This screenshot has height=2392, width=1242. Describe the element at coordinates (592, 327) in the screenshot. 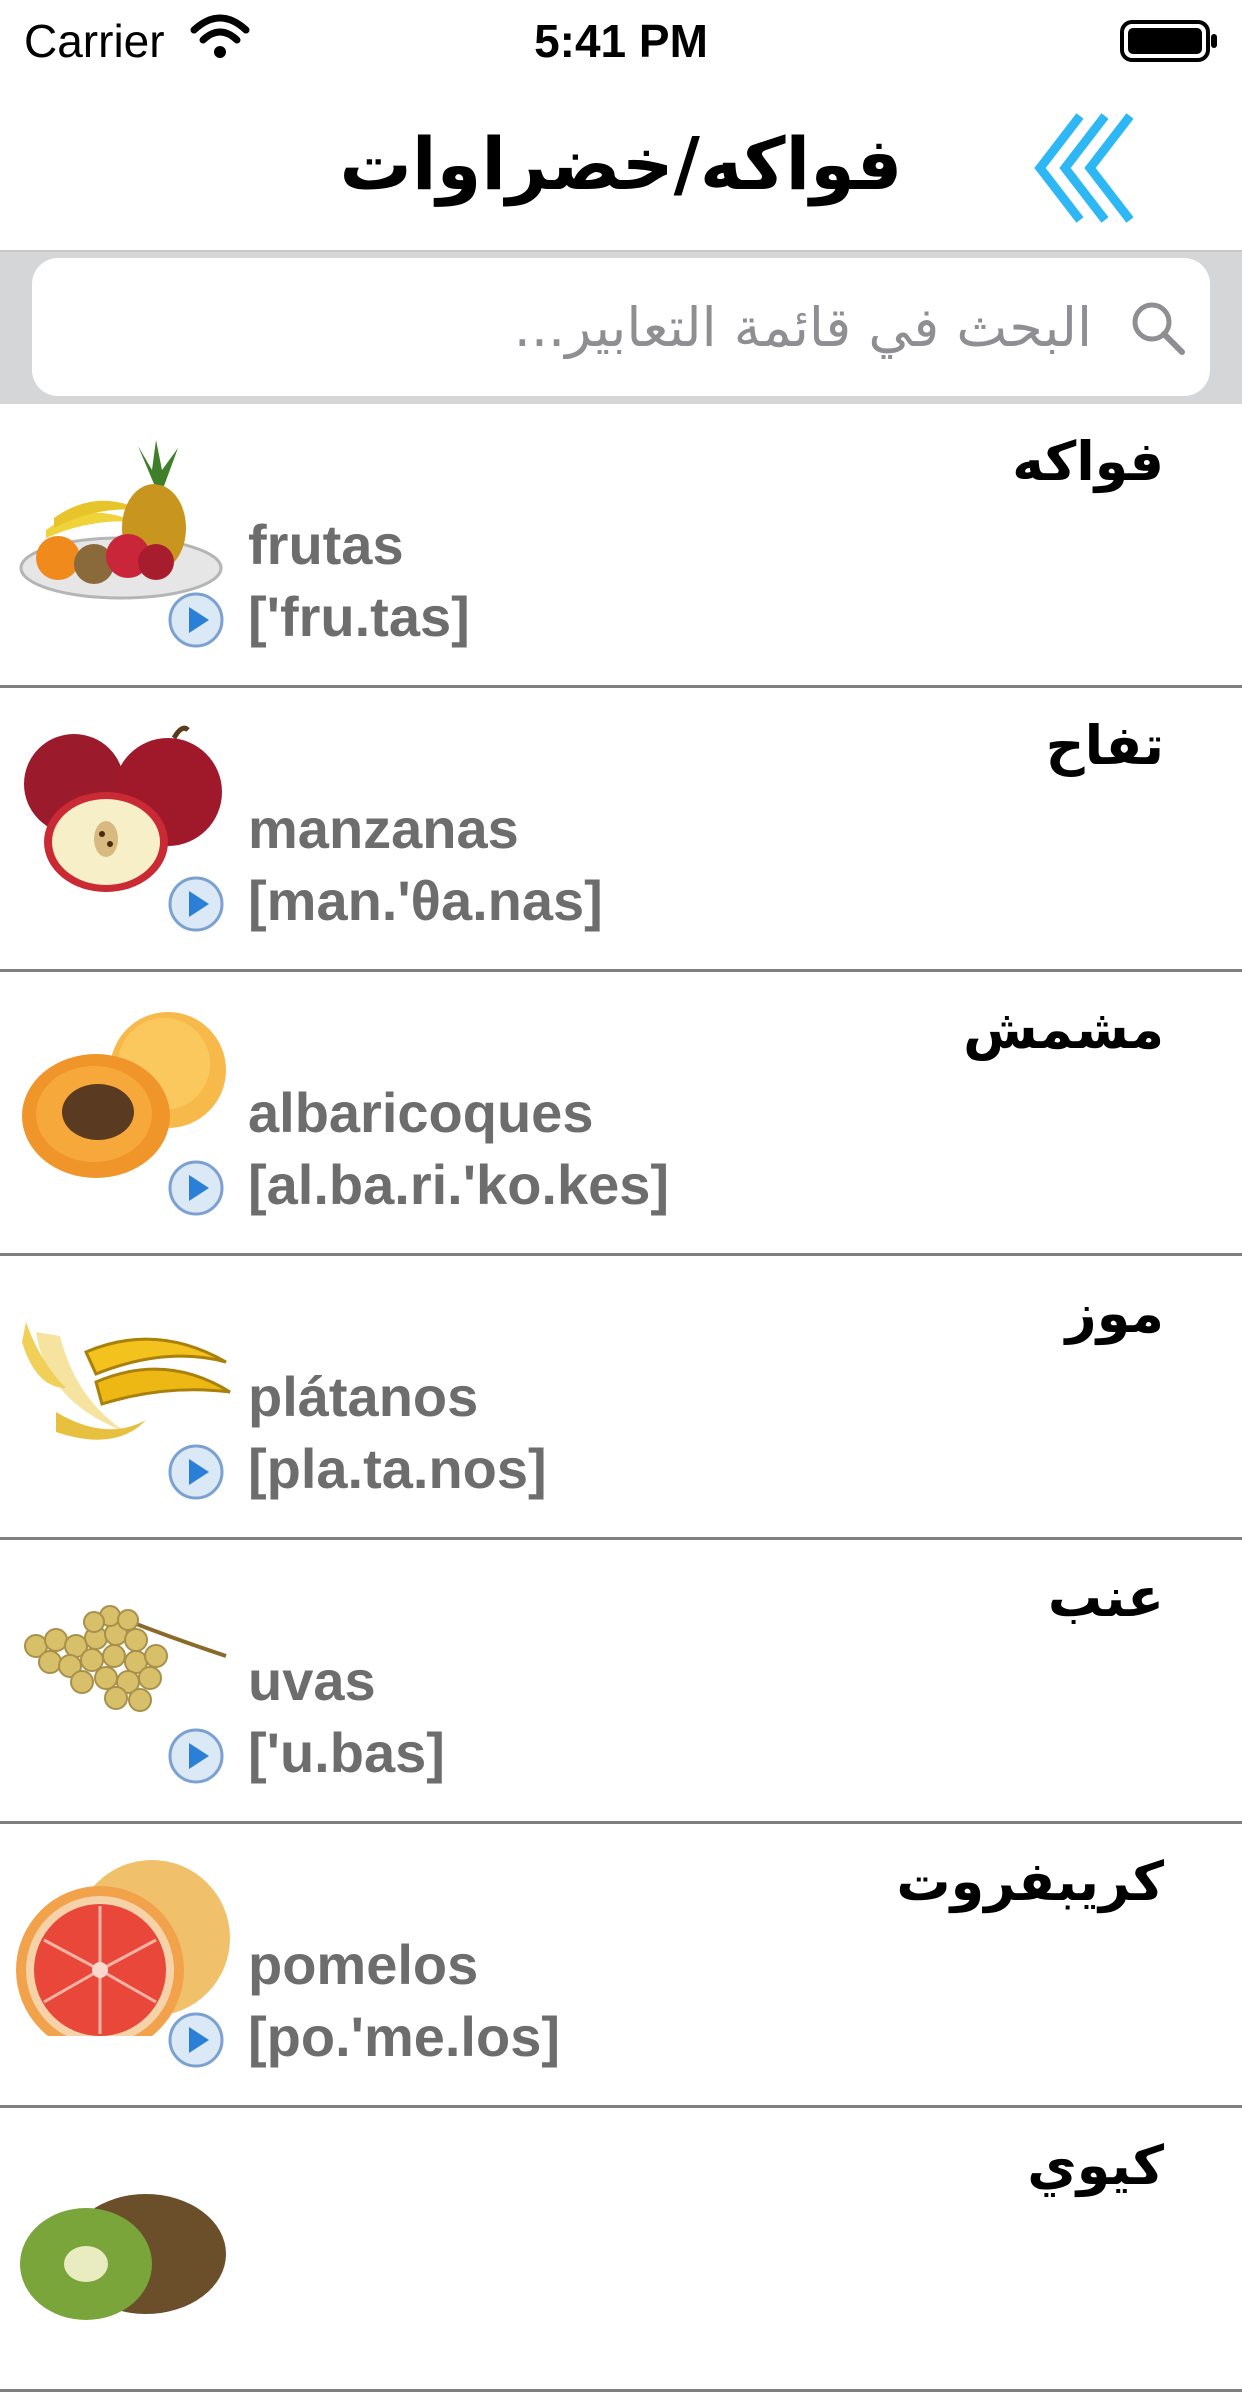

I see `search-input` at that location.